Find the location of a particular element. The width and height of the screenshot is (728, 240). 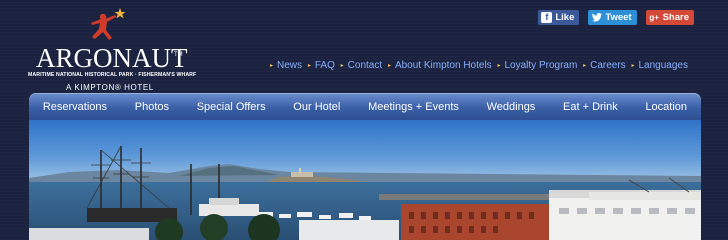

social-share-bar: f Like Tweet g+ Share is located at coordinates (616, 17).